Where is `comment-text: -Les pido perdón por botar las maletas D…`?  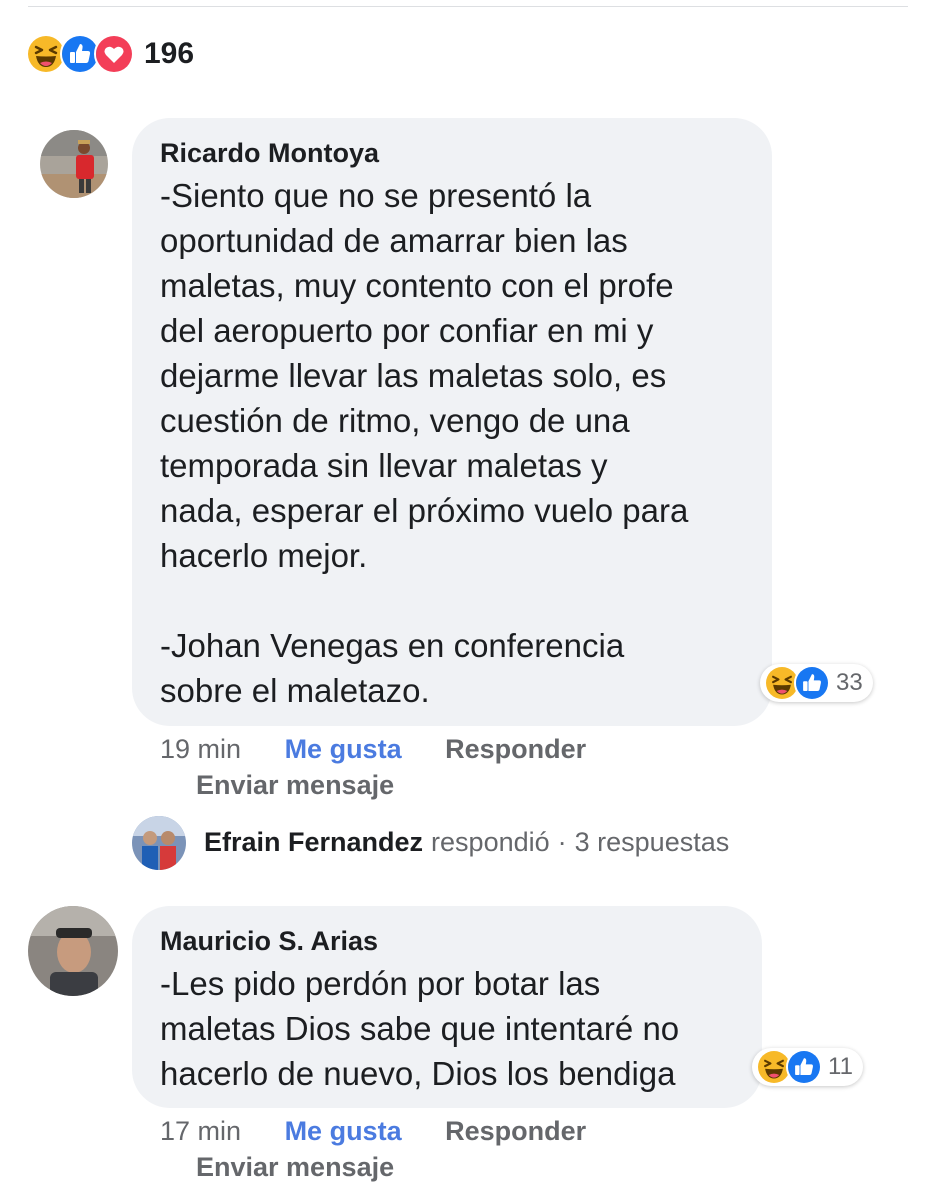 comment-text: -Les pido perdón por botar las maletas D… is located at coordinates (420, 1028).